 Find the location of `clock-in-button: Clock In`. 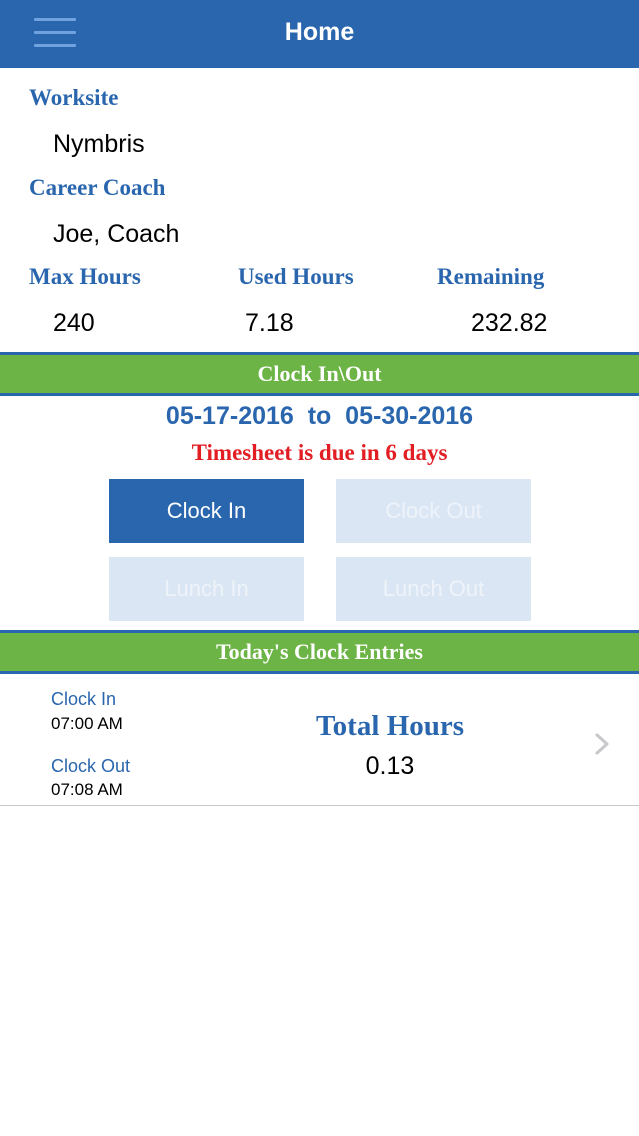

clock-in-button: Clock In is located at coordinates (206, 511).